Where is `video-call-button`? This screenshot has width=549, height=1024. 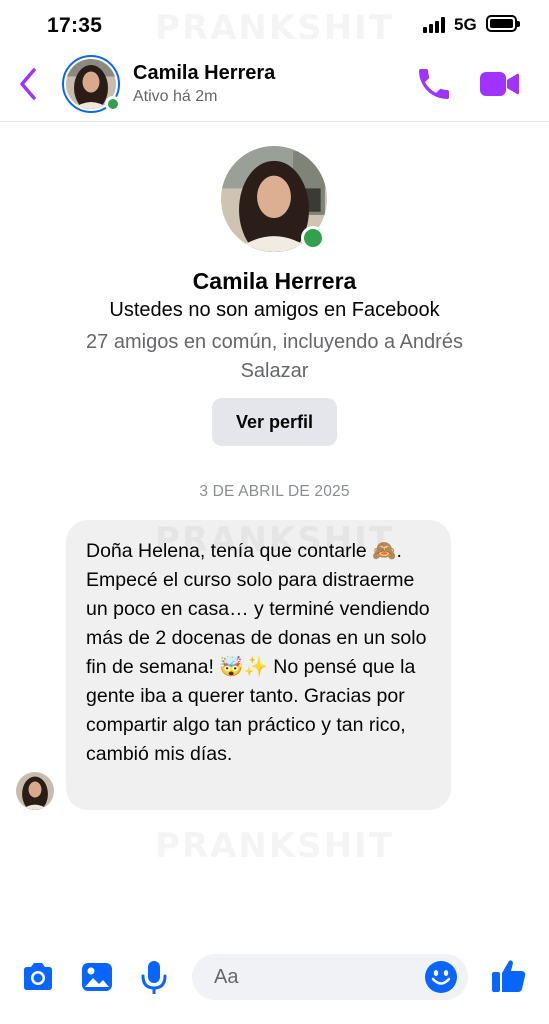 video-call-button is located at coordinates (499, 84).